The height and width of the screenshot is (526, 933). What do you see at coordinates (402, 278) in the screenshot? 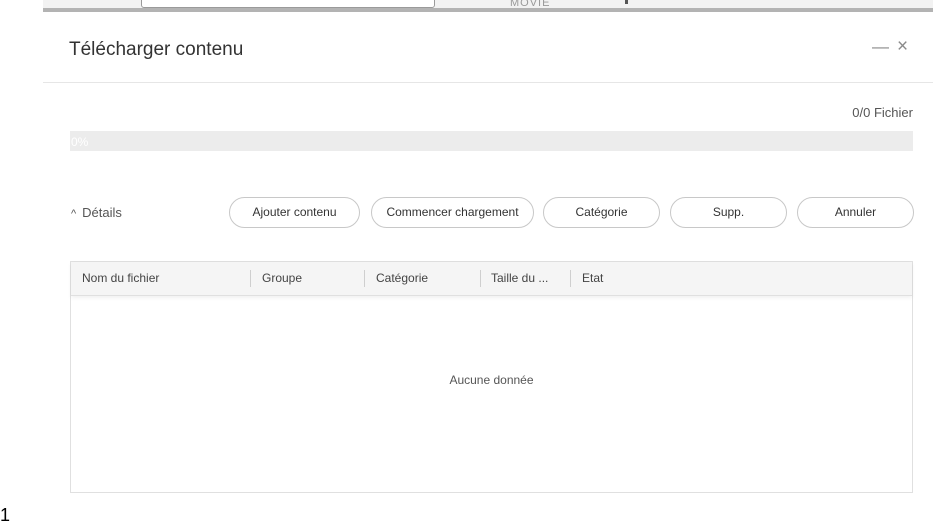
I see `column-header-category: Catégorie` at bounding box center [402, 278].